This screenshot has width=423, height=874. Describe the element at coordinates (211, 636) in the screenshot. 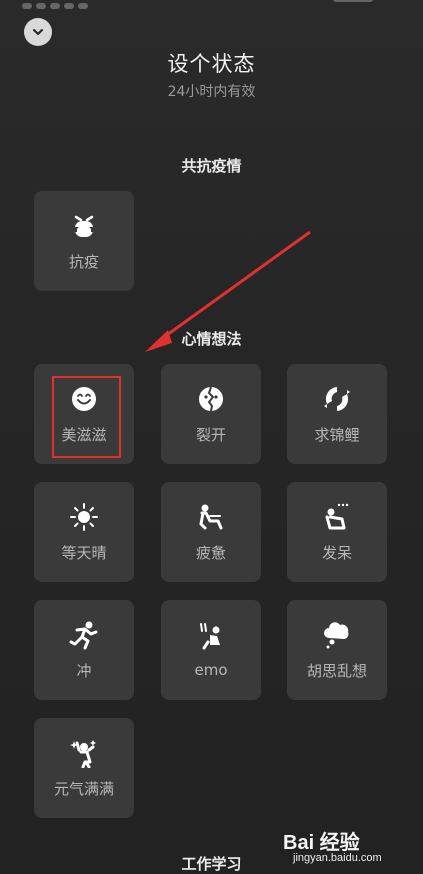

I see `emo-icon` at that location.